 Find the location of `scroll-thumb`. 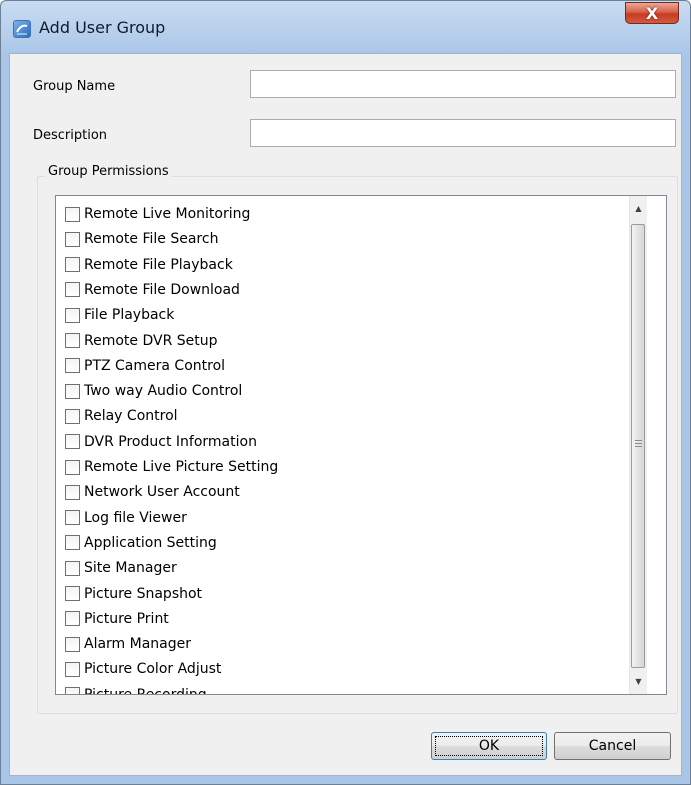

scroll-thumb is located at coordinates (638, 446).